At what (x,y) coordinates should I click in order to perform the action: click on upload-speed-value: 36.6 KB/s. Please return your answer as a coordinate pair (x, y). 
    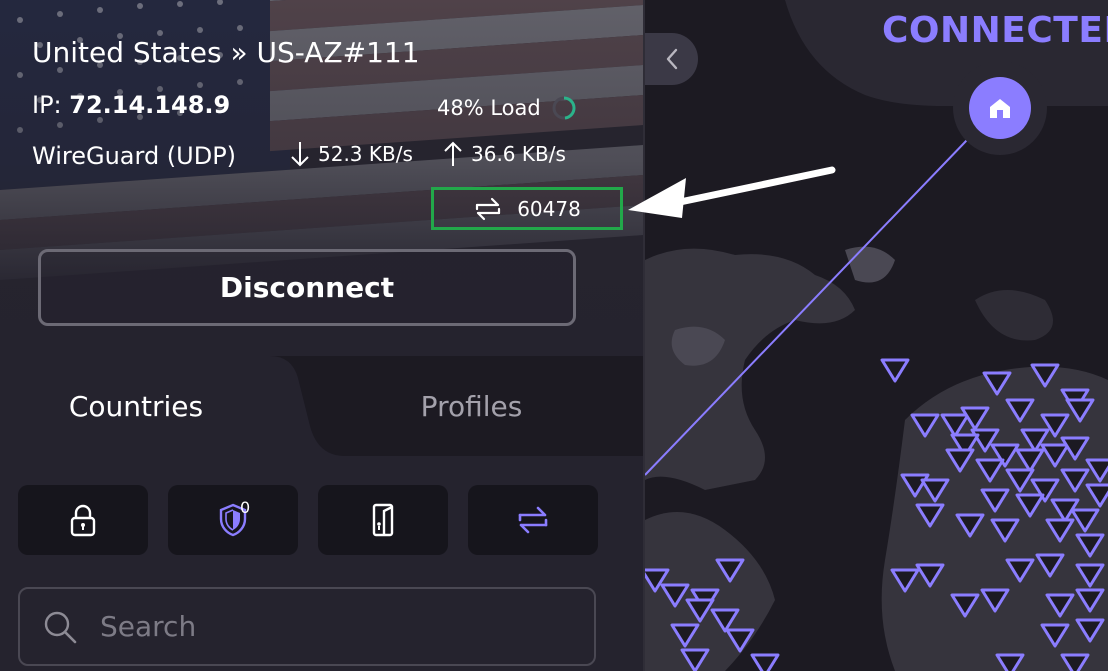
    Looking at the image, I should click on (518, 154).